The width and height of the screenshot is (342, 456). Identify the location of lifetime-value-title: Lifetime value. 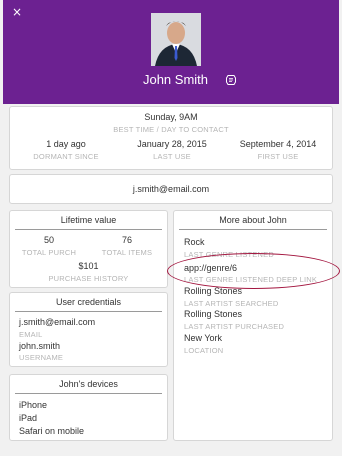
(88, 220).